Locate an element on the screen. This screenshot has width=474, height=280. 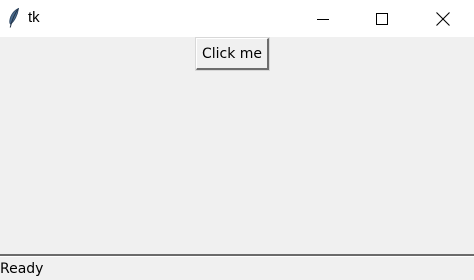
minimize-icon is located at coordinates (323, 19).